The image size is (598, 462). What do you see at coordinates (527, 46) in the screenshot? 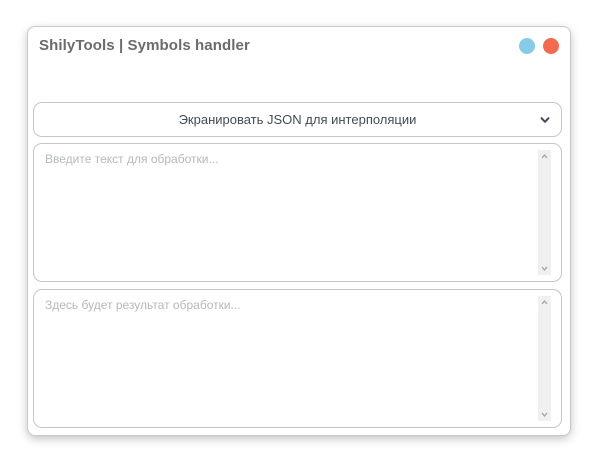
I see `minimize-button` at bounding box center [527, 46].